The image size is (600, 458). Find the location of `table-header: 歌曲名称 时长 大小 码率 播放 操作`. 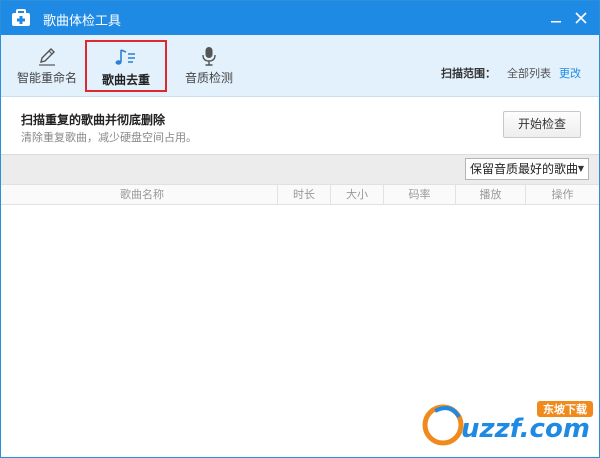

table-header: 歌曲名称 时长 大小 码率 播放 操作 is located at coordinates (300, 194).